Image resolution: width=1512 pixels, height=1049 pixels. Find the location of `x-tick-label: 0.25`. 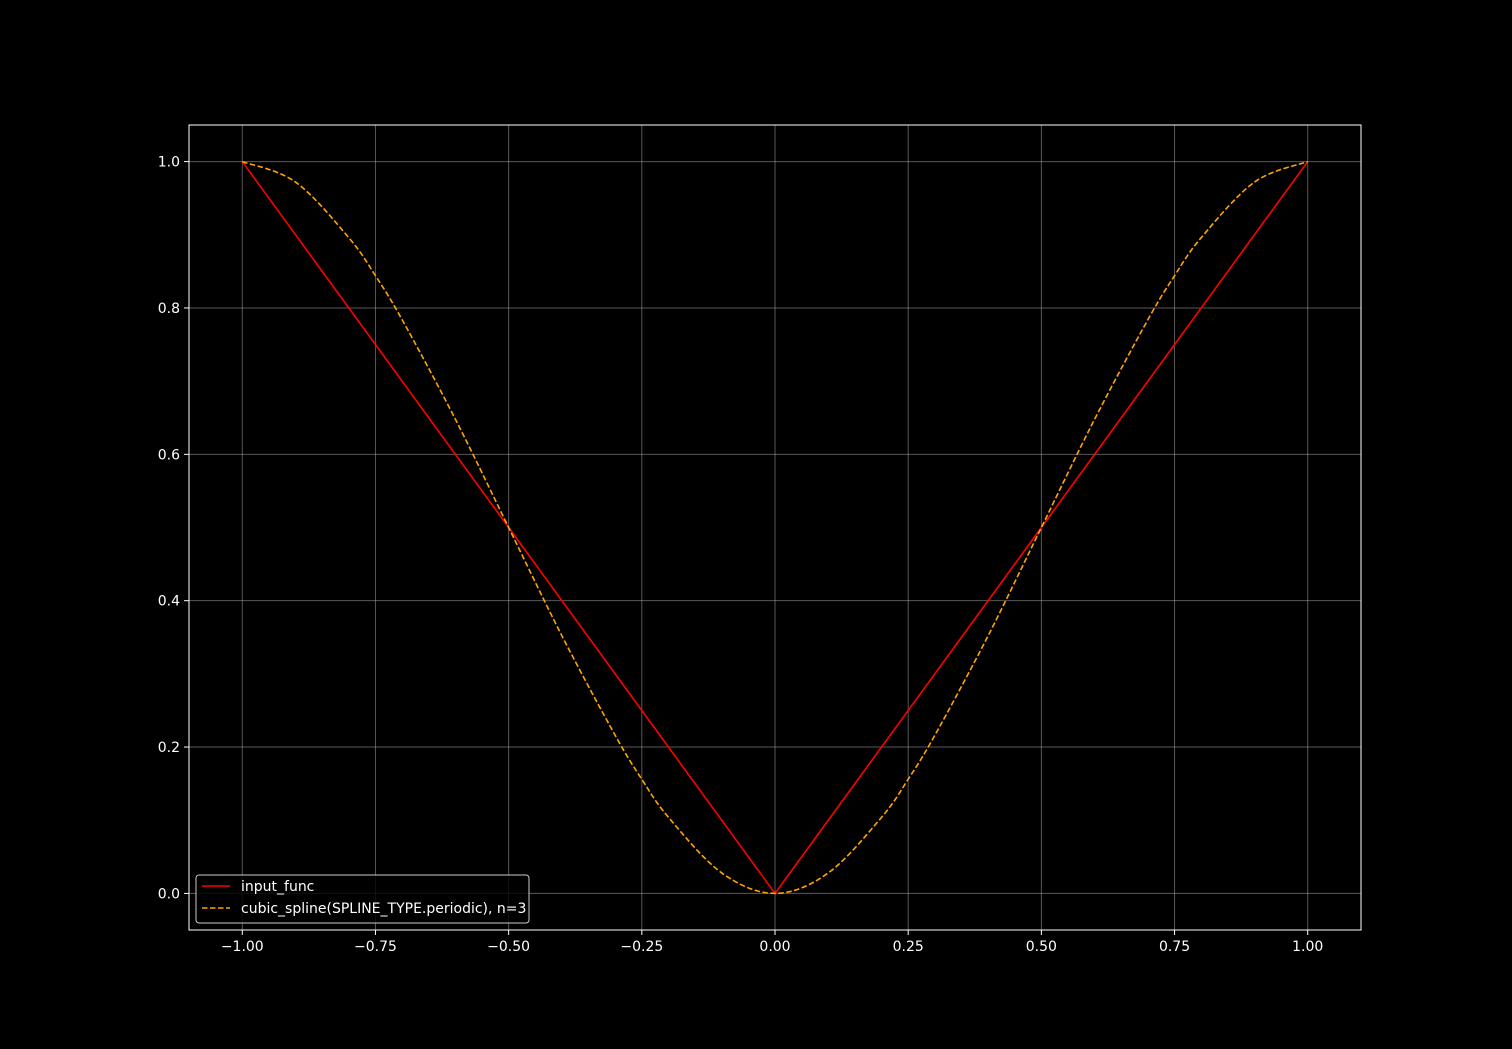

x-tick-label: 0.25 is located at coordinates (908, 947).